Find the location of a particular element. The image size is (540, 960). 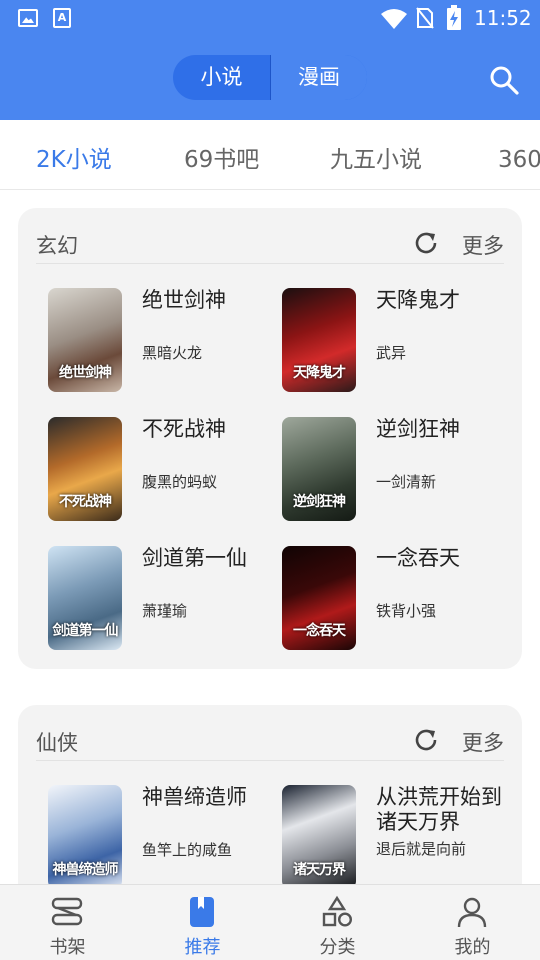

book-item: 天降鬼才 天降鬼才 武异 is located at coordinates (385, 343).